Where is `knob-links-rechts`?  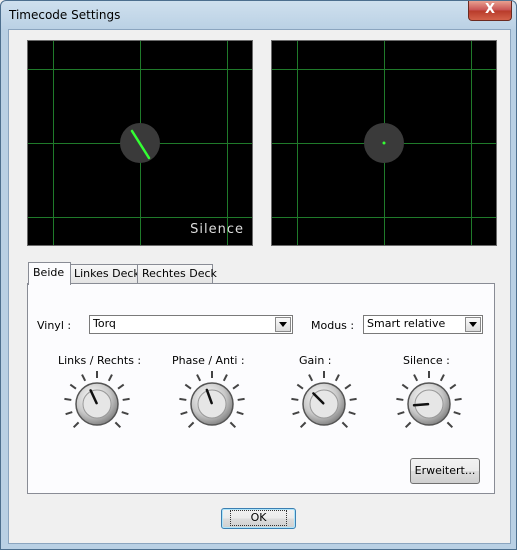 knob-links-rechts is located at coordinates (97, 404).